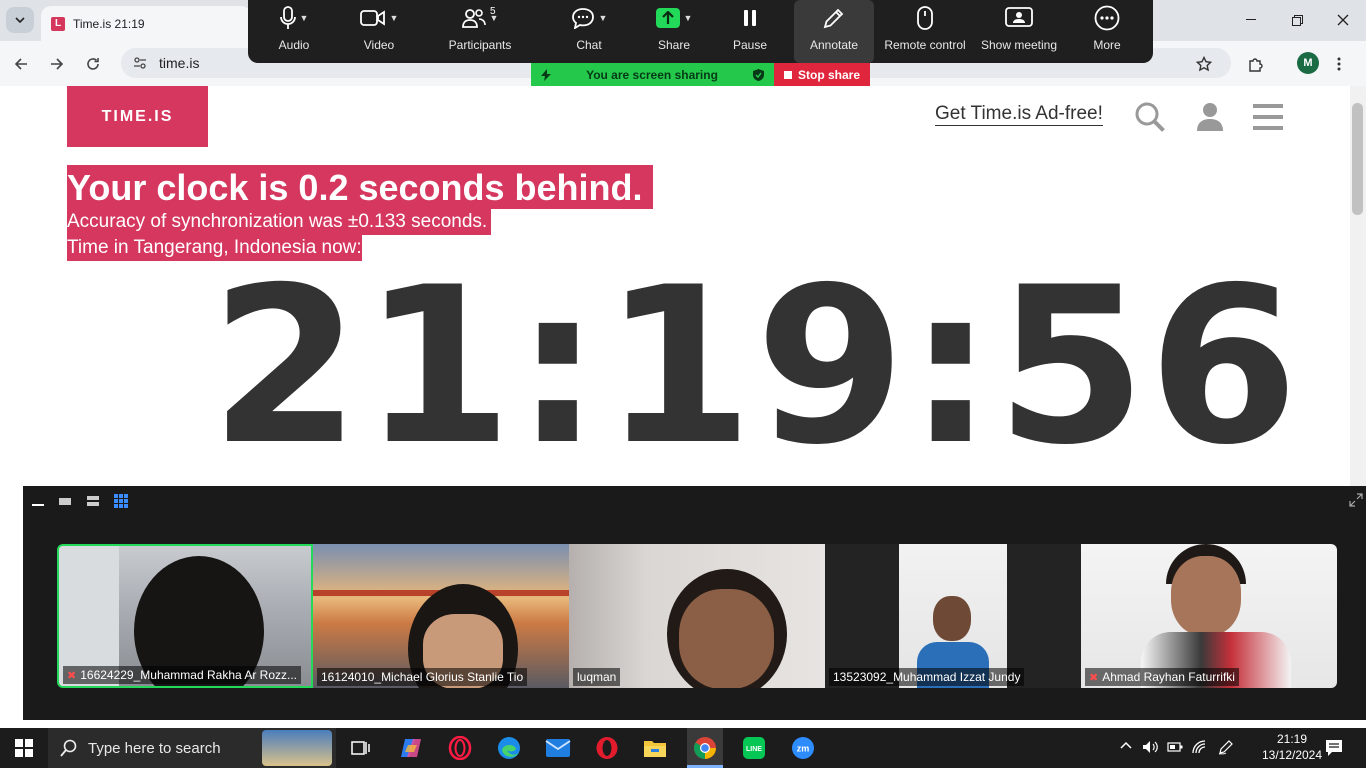 The image size is (1366, 768). Describe the element at coordinates (1356, 500) in the screenshot. I see `expand-icon` at that location.